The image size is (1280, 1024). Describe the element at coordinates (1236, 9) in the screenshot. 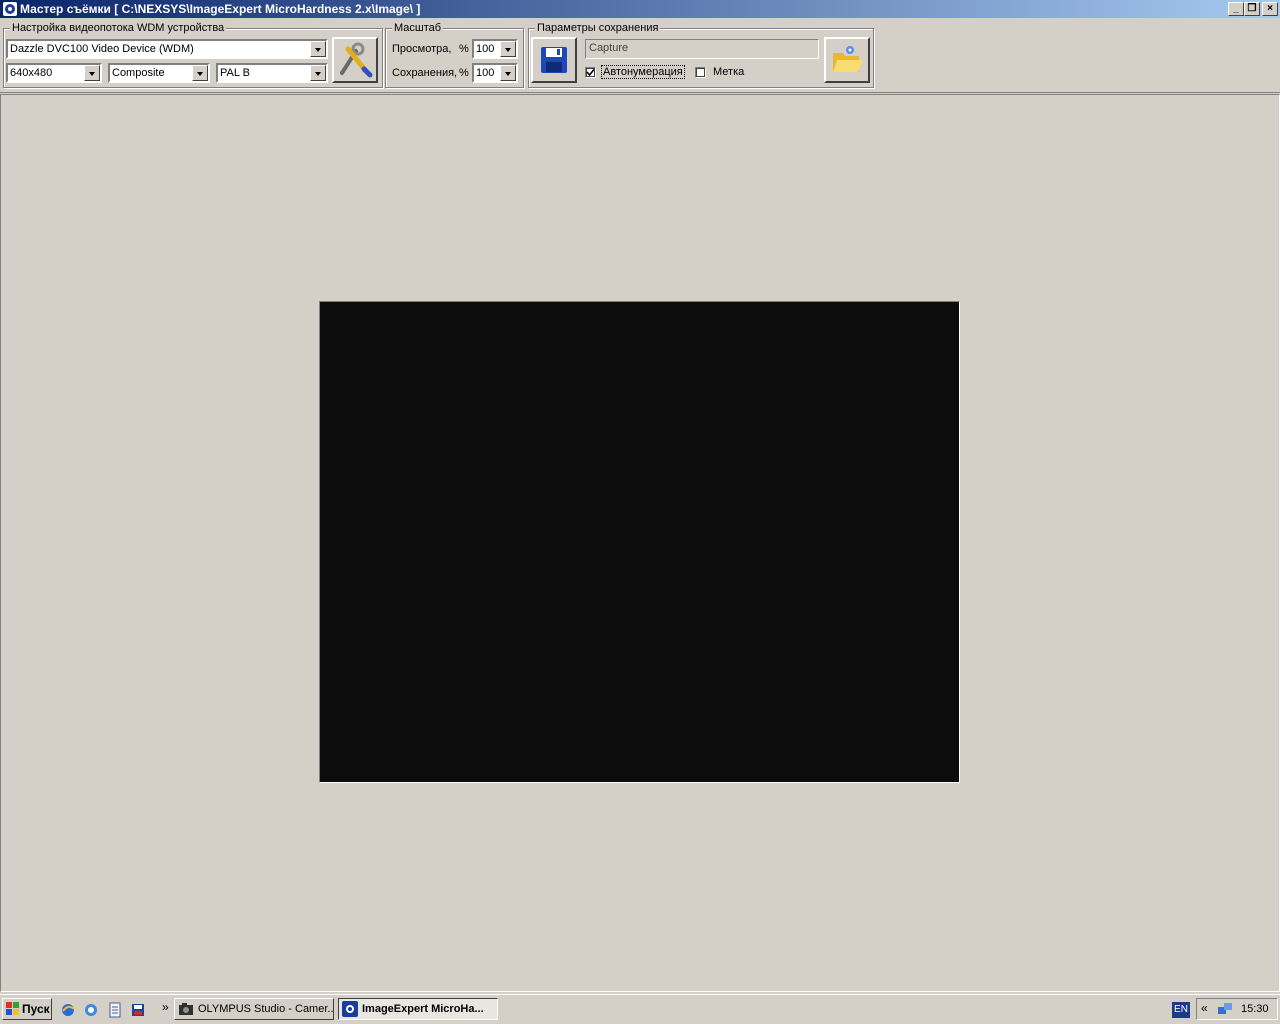

I see `minimize-button: _` at that location.